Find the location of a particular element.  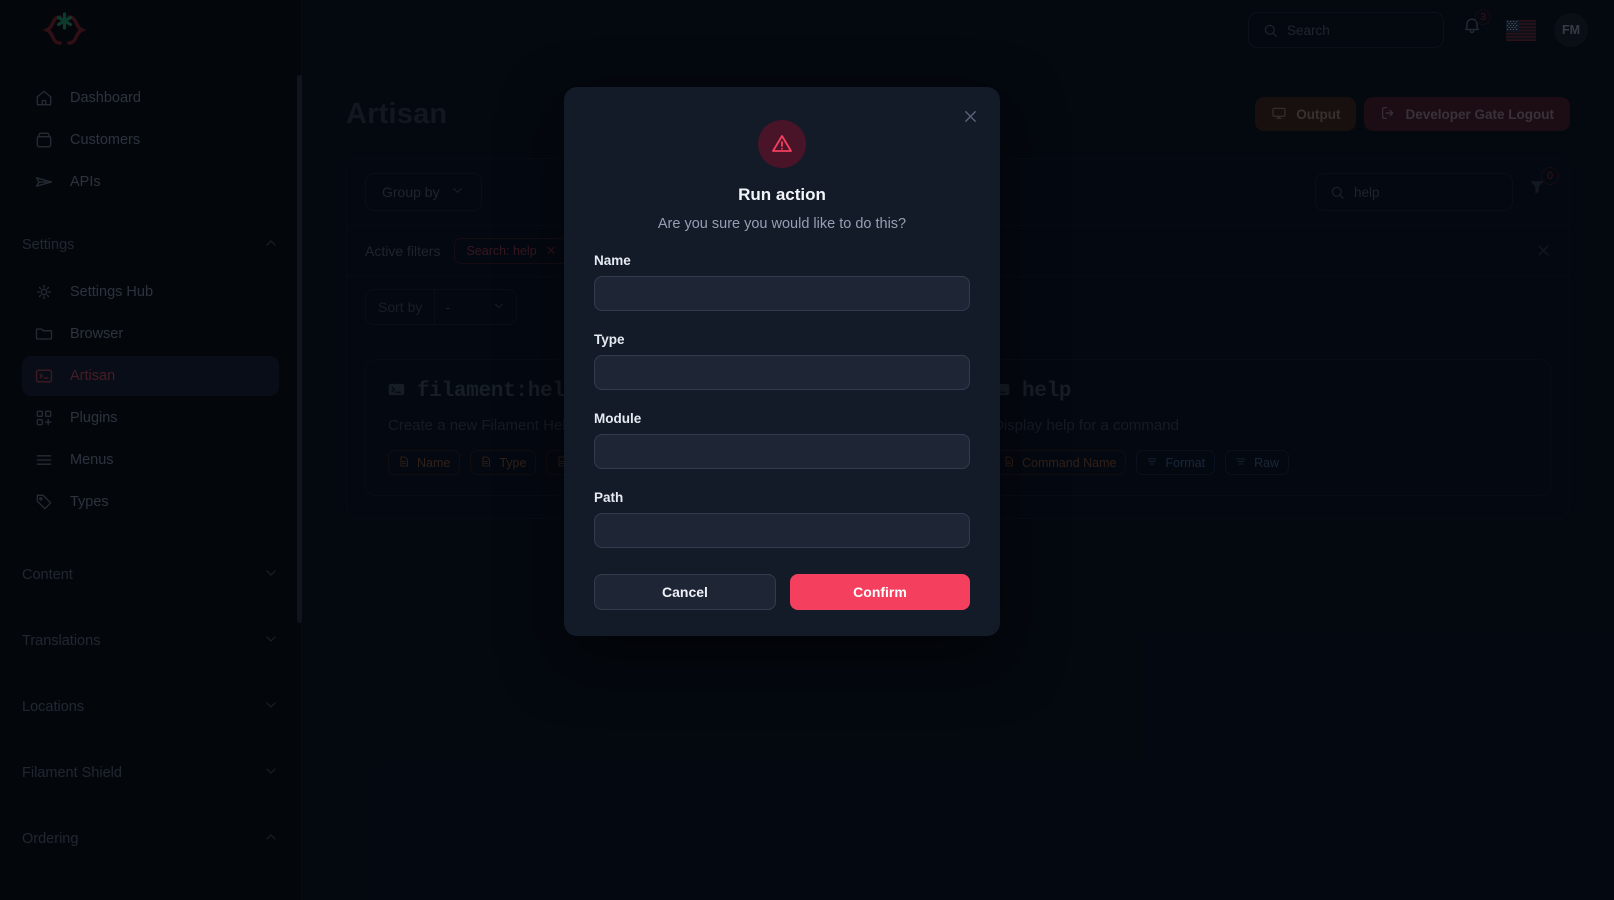

field-label: Type is located at coordinates (609, 339).